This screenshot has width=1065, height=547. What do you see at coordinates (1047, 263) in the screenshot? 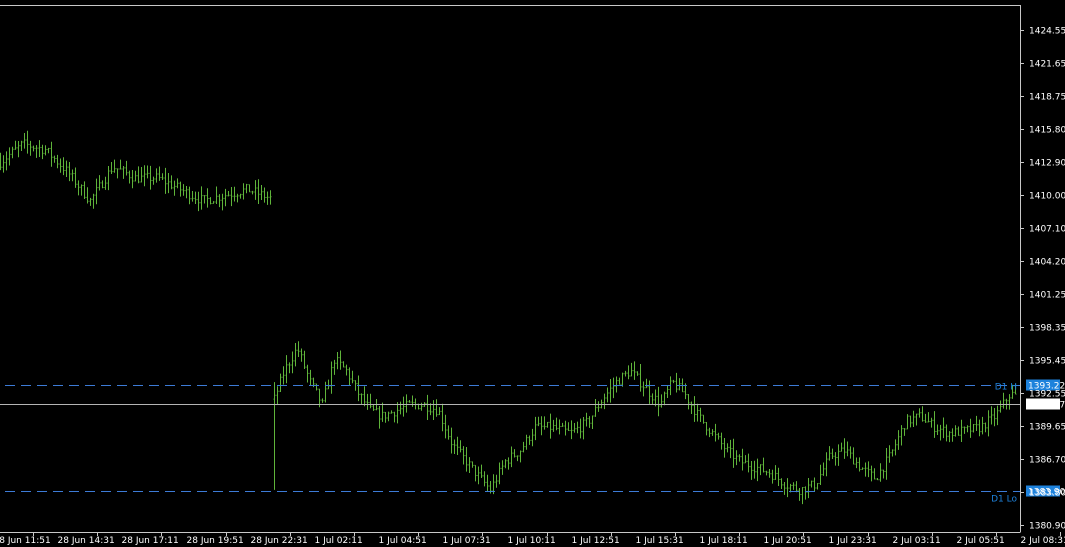
I see `y-tick-label: 1404.20` at bounding box center [1047, 263].